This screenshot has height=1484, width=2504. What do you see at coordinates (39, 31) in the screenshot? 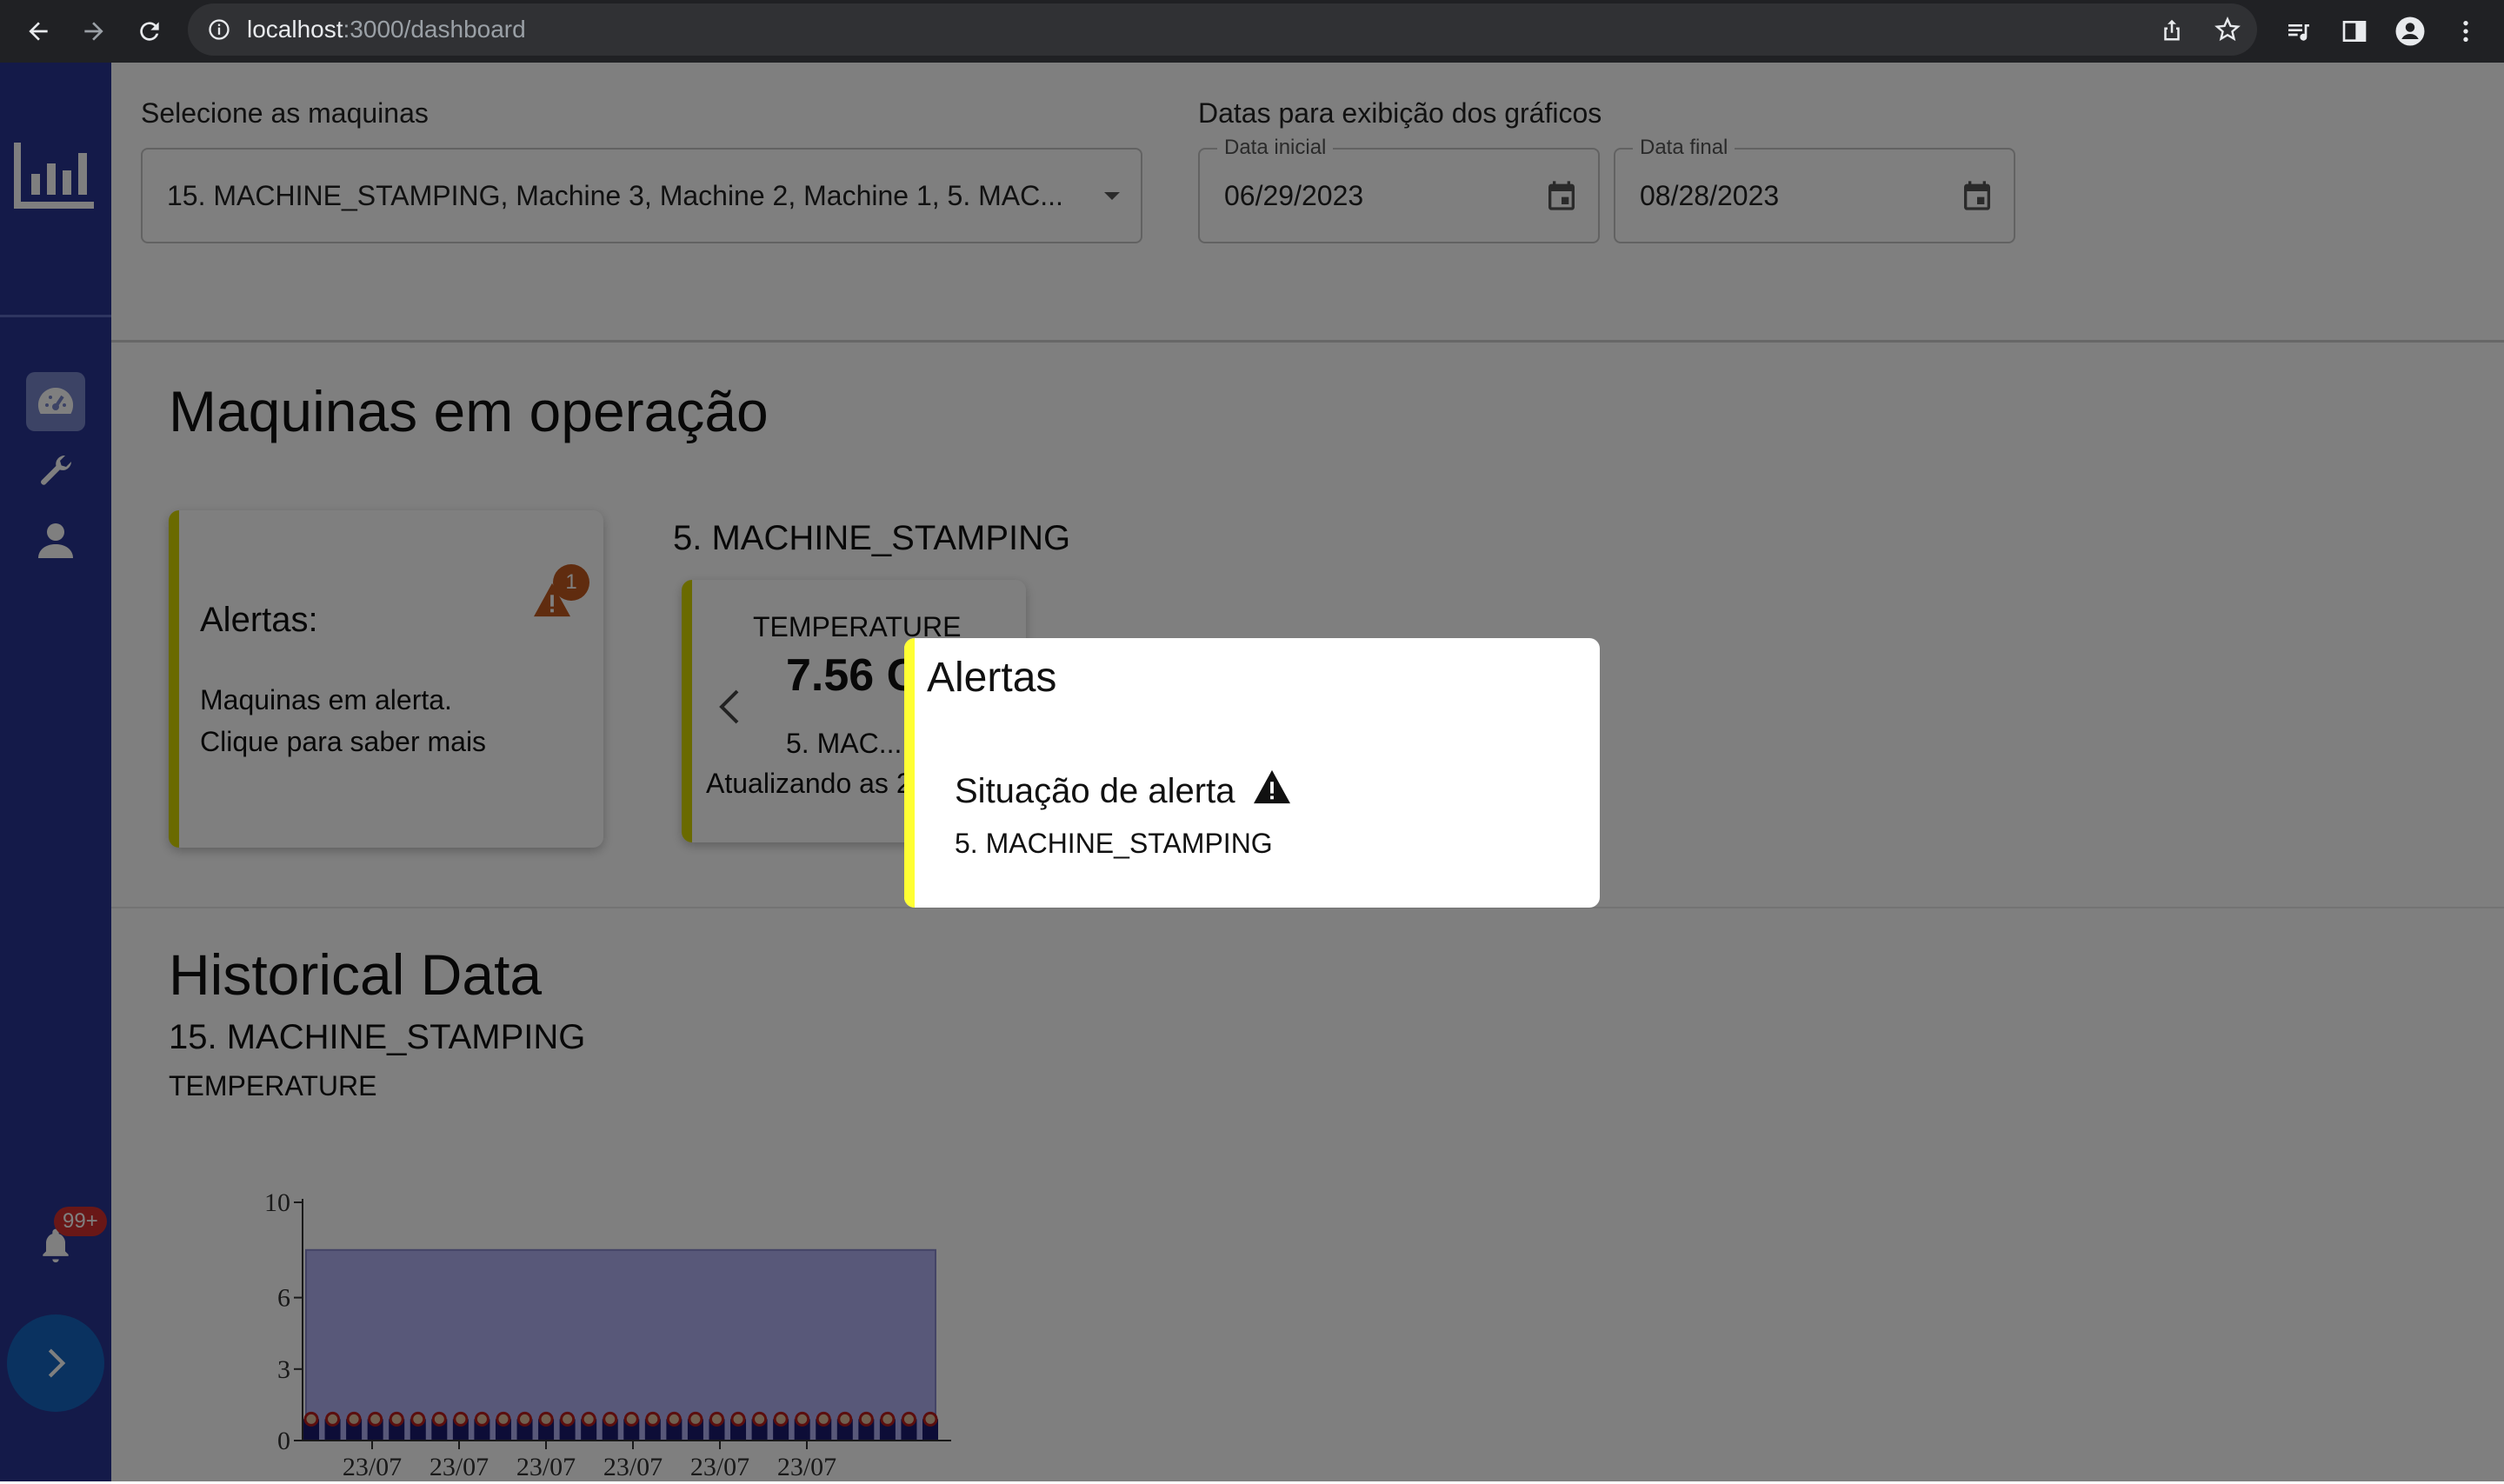
I see `back-icon` at bounding box center [39, 31].